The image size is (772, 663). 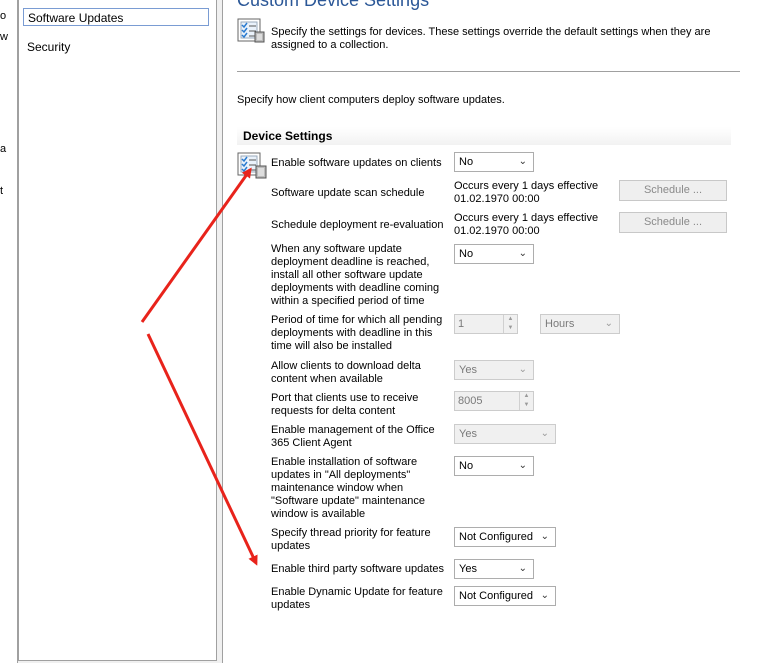 What do you see at coordinates (202, 449) in the screenshot?
I see `arrow-to-third-party` at bounding box center [202, 449].